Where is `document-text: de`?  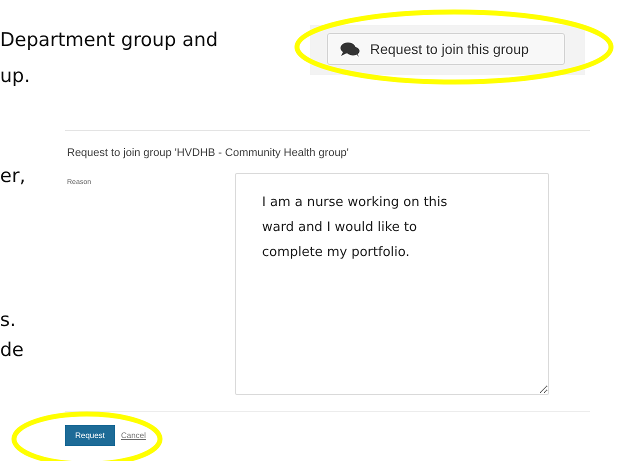 document-text: de is located at coordinates (12, 350).